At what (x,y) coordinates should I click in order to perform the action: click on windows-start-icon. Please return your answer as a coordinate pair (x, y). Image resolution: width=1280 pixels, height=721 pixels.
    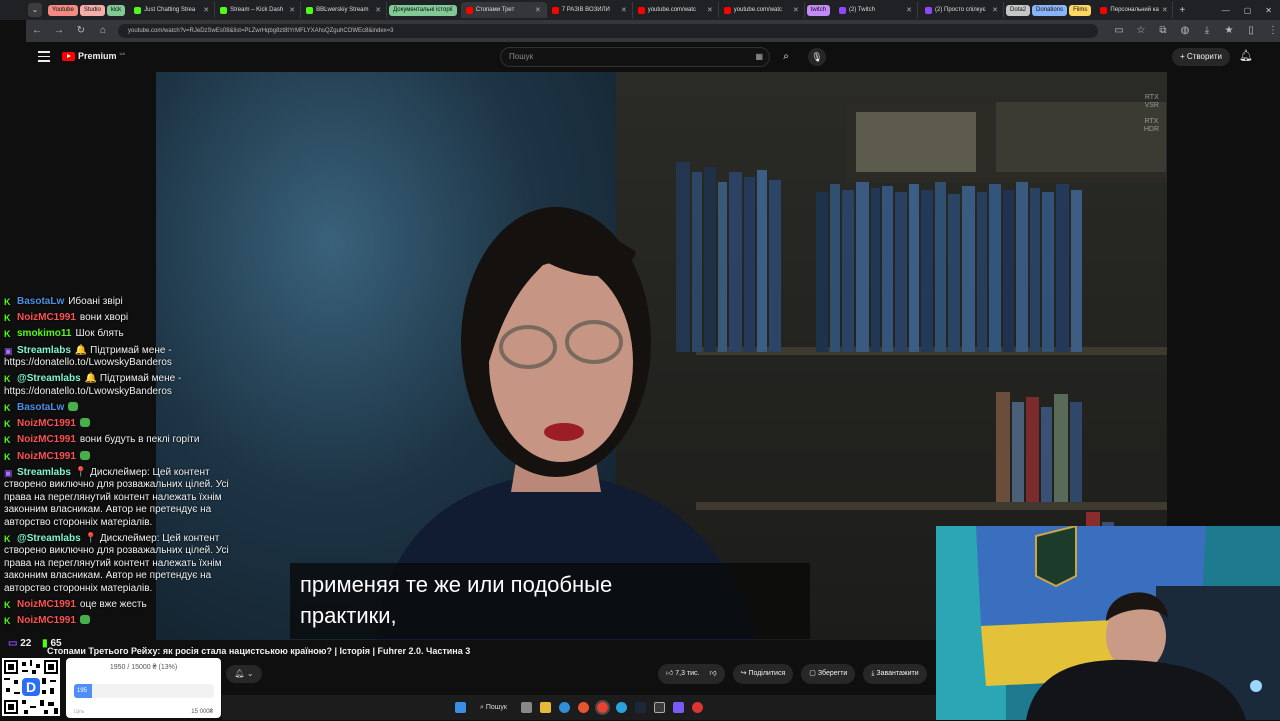
    Looking at the image, I should click on (460, 707).